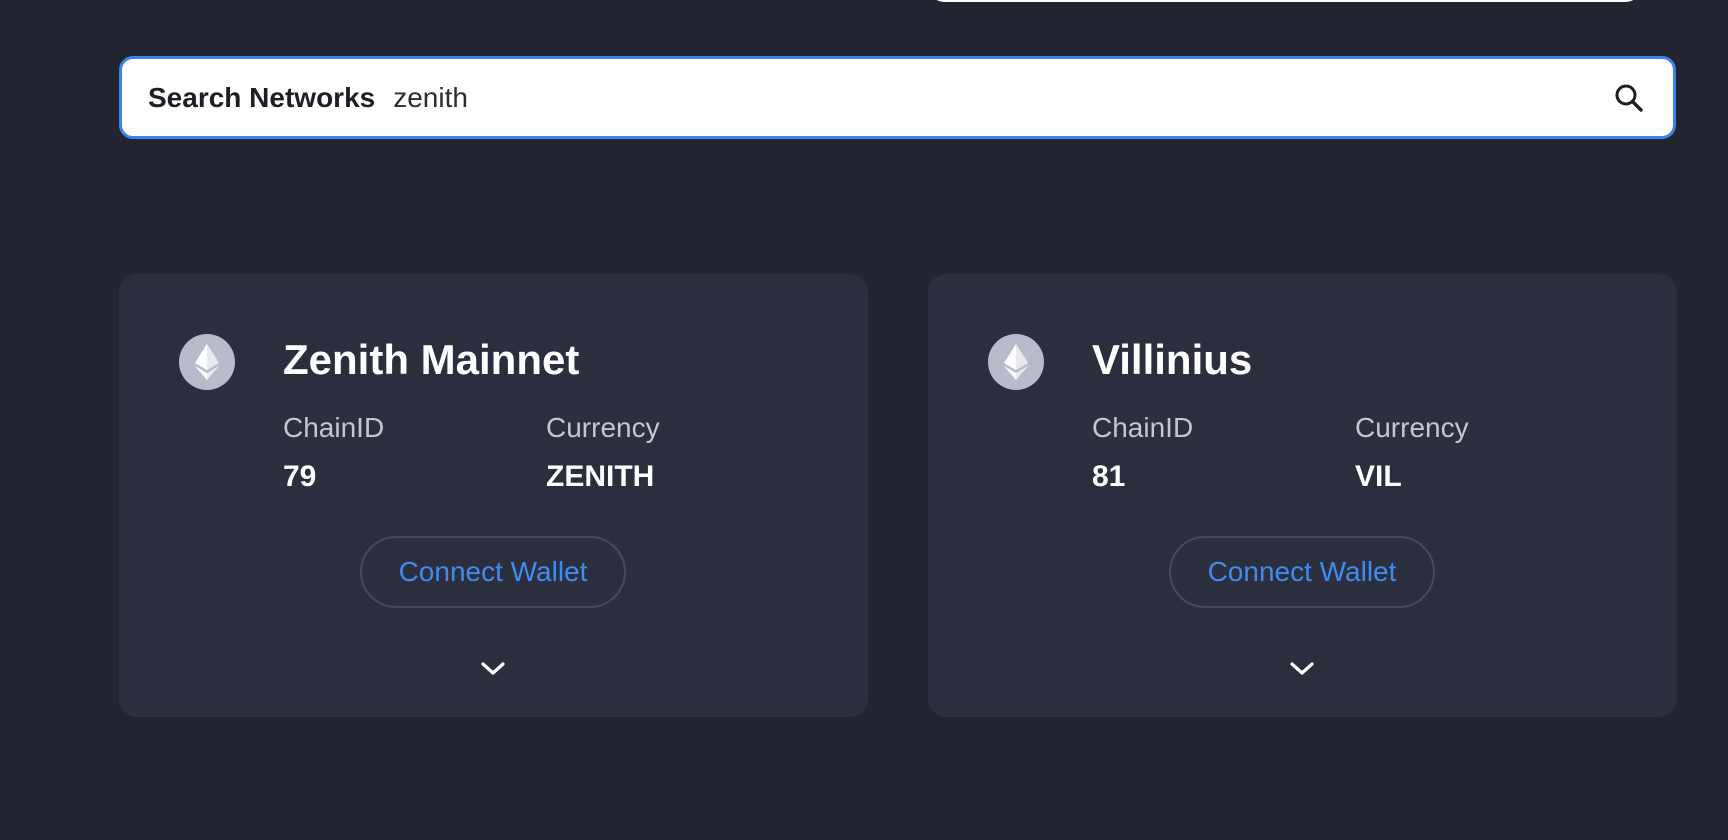  Describe the element at coordinates (1172, 359) in the screenshot. I see `network-name: Villinius` at that location.